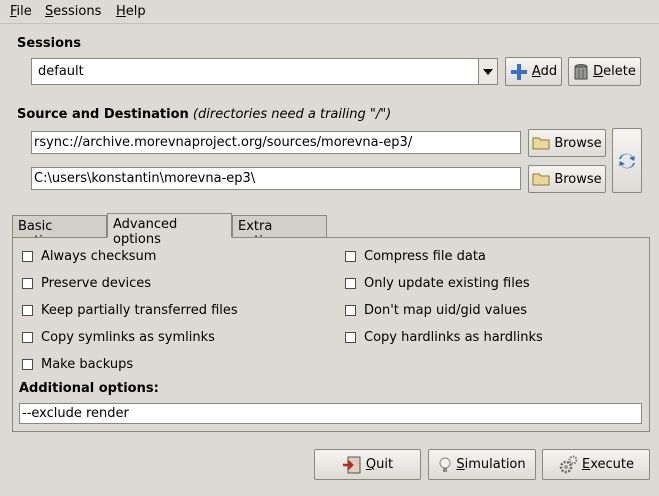 The width and height of the screenshot is (659, 496). Describe the element at coordinates (596, 464) in the screenshot. I see `execute-button: Execute` at that location.